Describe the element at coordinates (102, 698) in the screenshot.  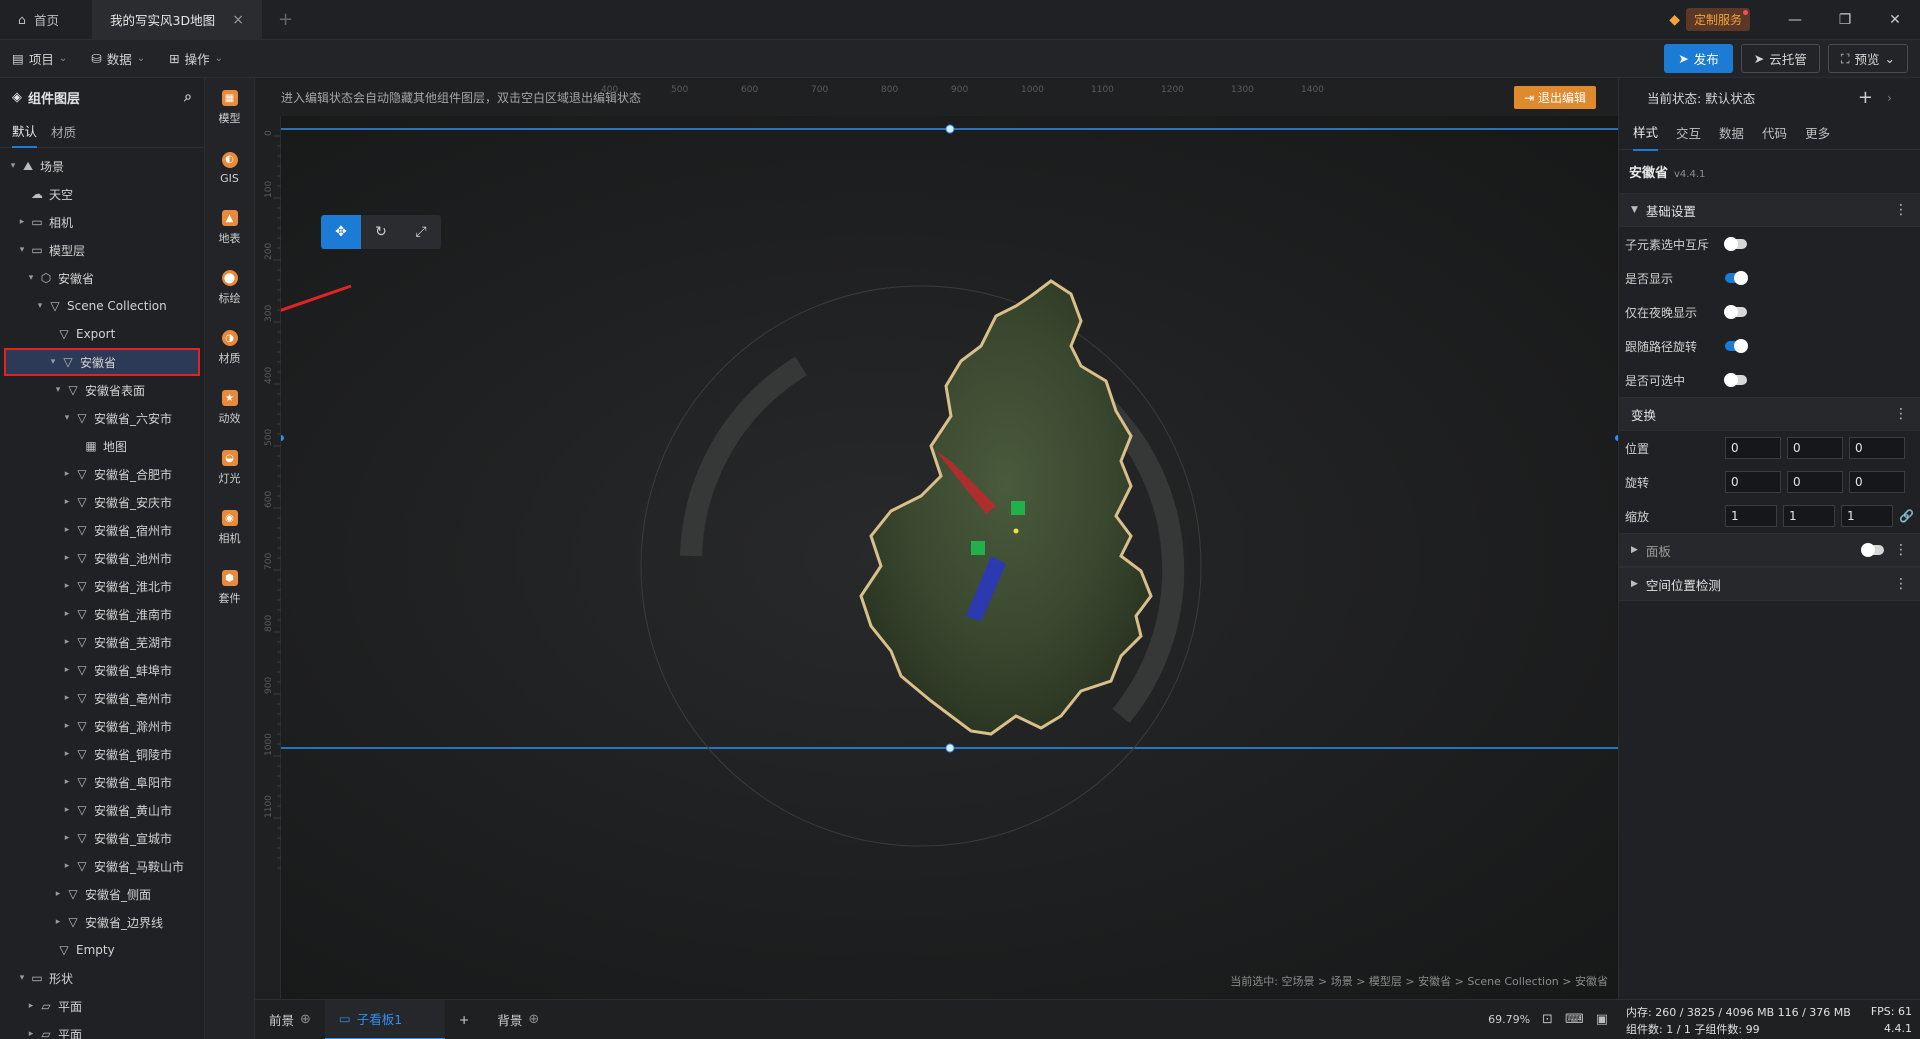
I see `tree-item: ▸ ▽ 安徽省_亳州市` at that location.